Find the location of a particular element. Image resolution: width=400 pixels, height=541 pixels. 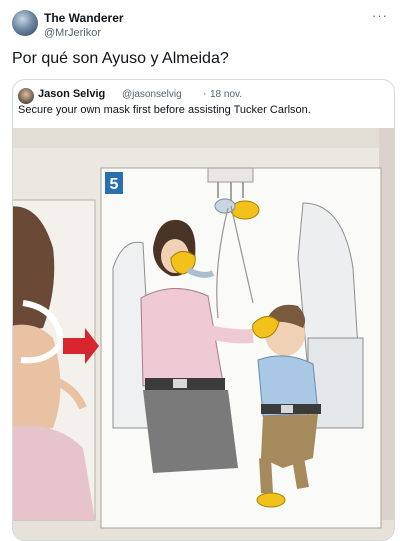

quoted-tweet-date: 18 nov. is located at coordinates (226, 94).